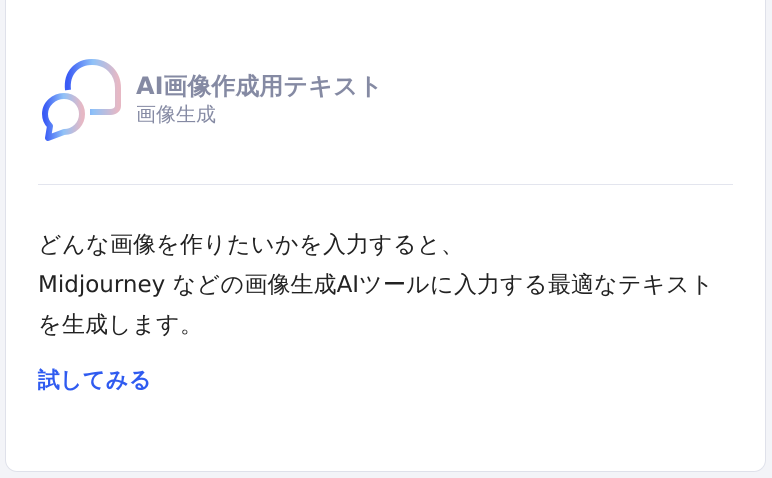 The width and height of the screenshot is (772, 478). Describe the element at coordinates (95, 380) in the screenshot. I see `try-link: 試してみる` at that location.